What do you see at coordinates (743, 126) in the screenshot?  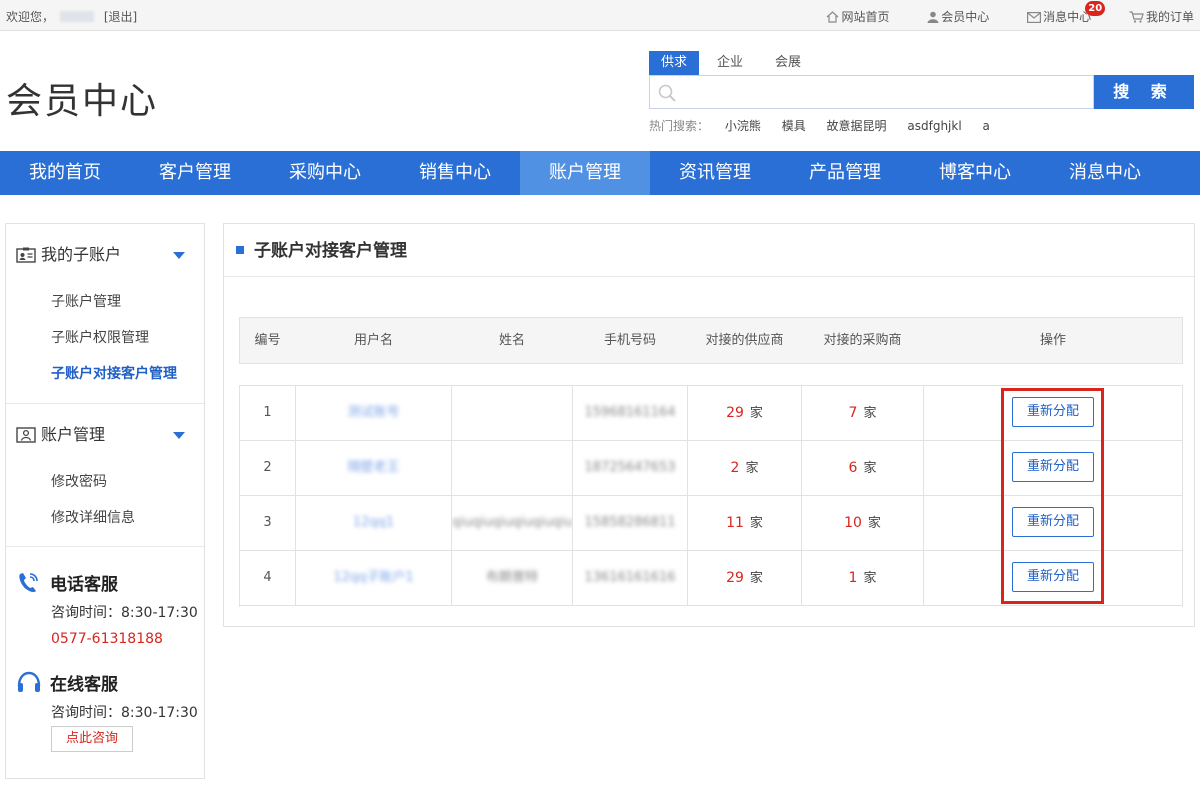 I see `hot-keyword: 小浣熊` at bounding box center [743, 126].